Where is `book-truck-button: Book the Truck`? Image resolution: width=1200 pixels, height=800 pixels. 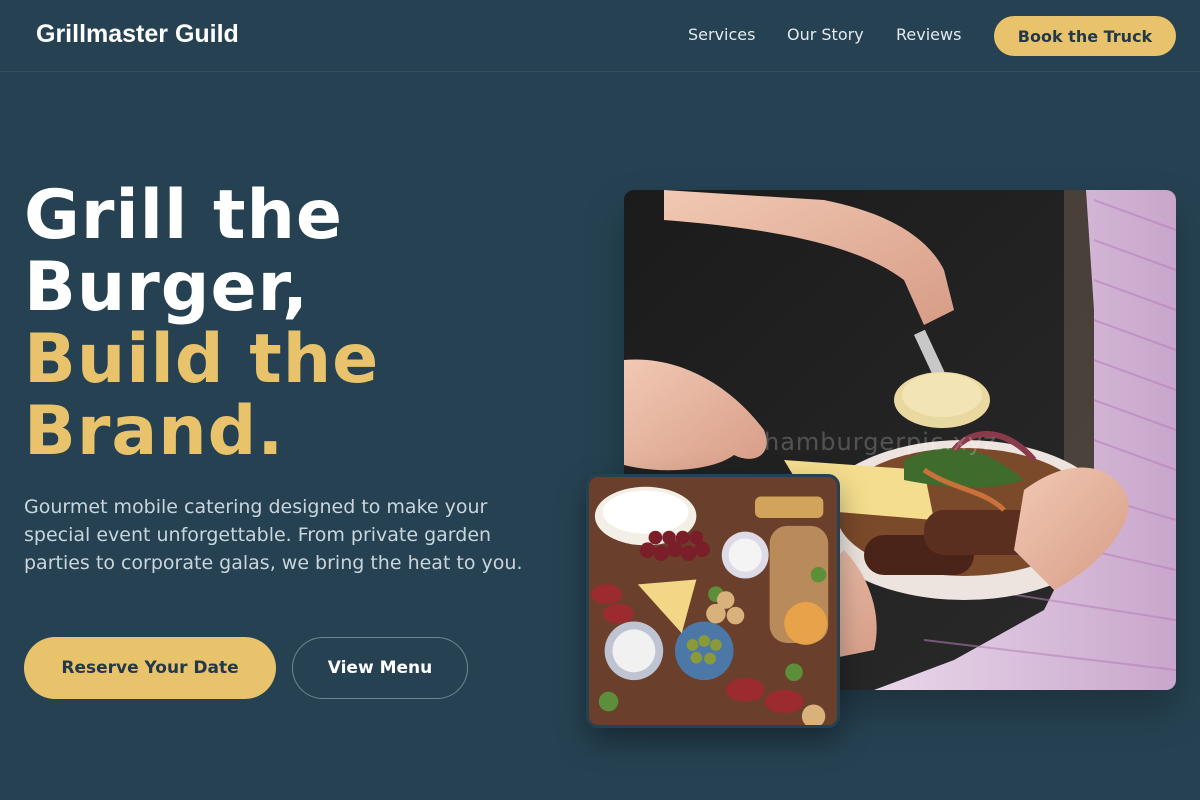
book-truck-button: Book the Truck is located at coordinates (1085, 36).